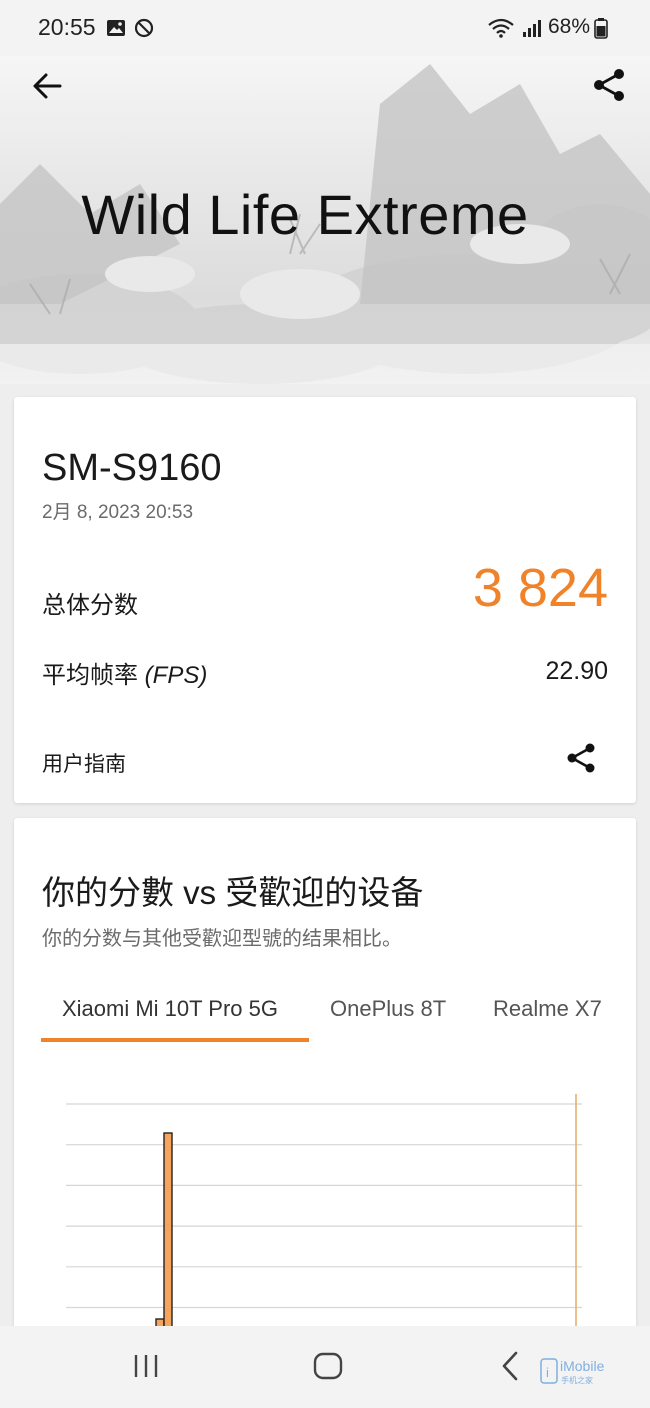 The image size is (650, 1408). I want to click on signal-icon, so click(532, 28).